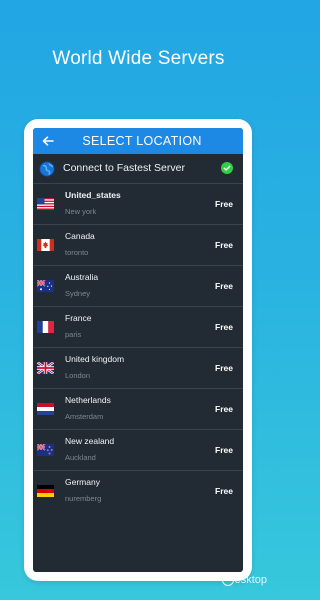 This screenshot has width=320, height=600. I want to click on headline: World Wide Servers, so click(138, 58).